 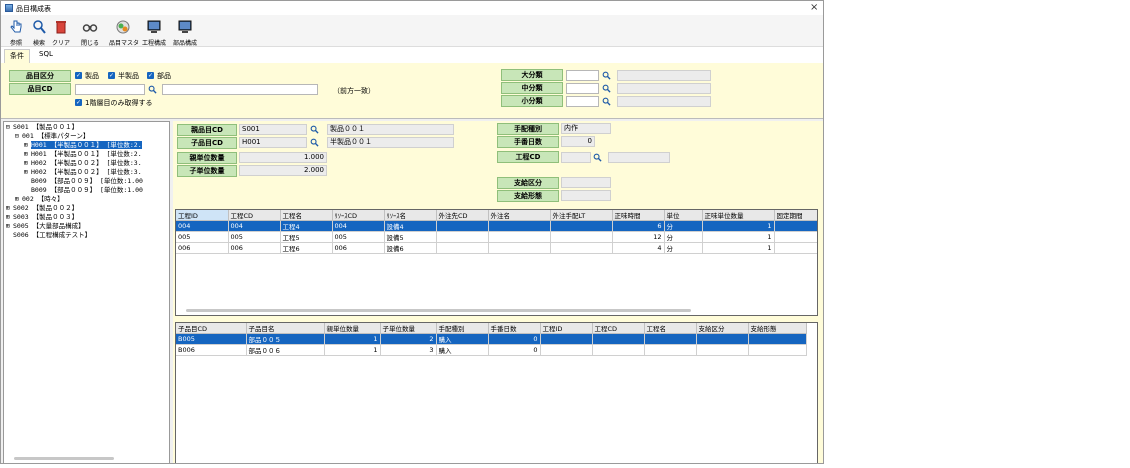 What do you see at coordinates (638, 215) in the screenshot?
I see `column-header: 正味時間` at bounding box center [638, 215].